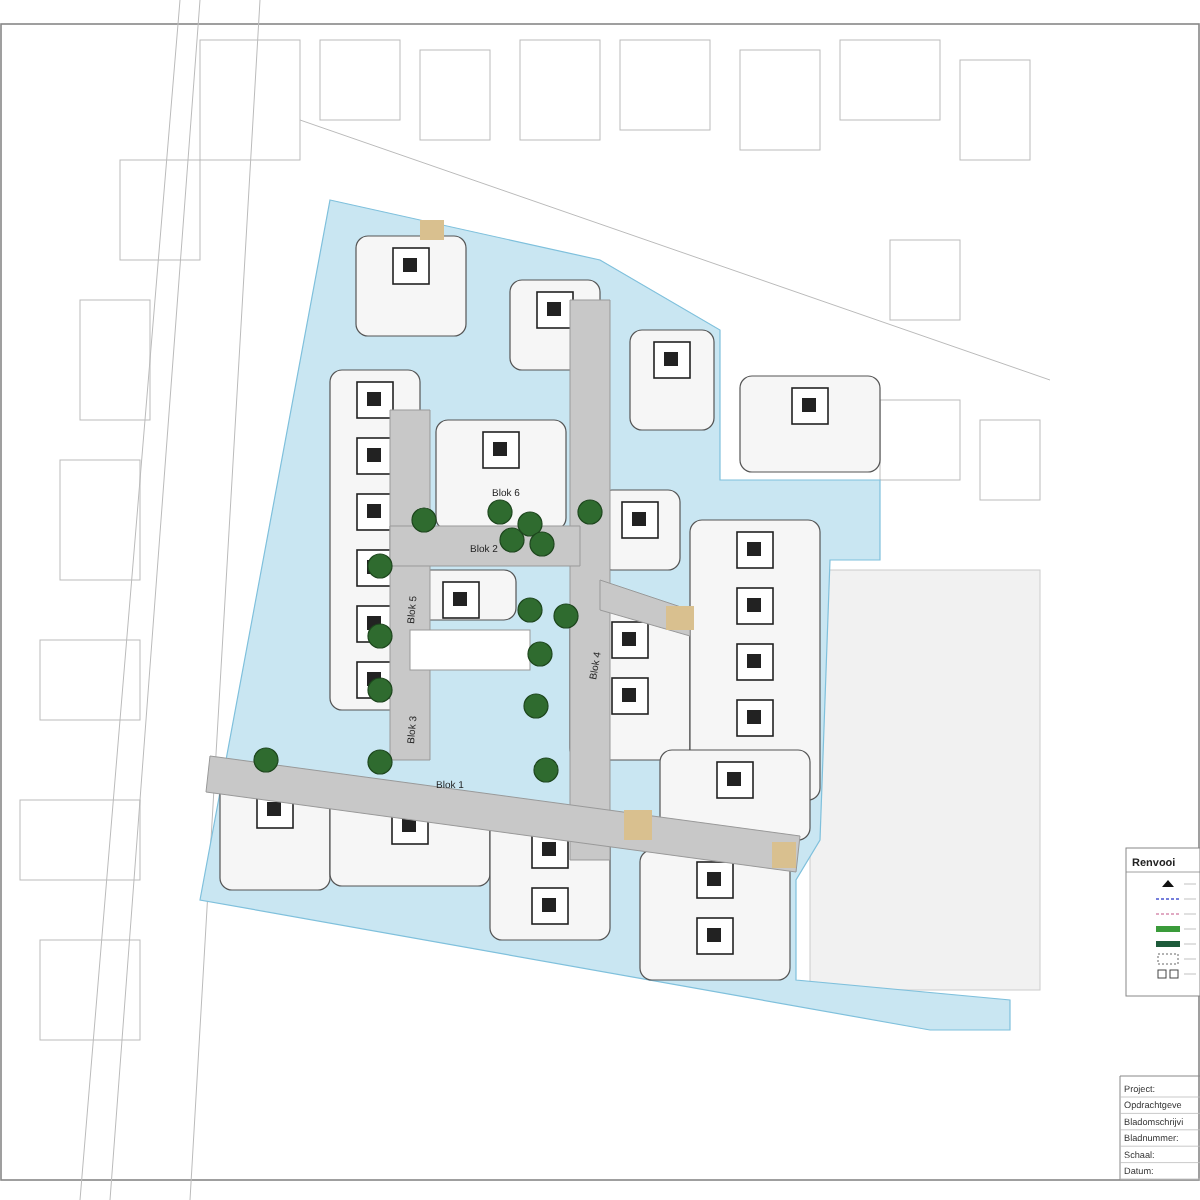 Image resolution: width=1200 pixels, height=1200 pixels. What do you see at coordinates (1168, 883) in the screenshot?
I see `triangle-icon` at bounding box center [1168, 883].